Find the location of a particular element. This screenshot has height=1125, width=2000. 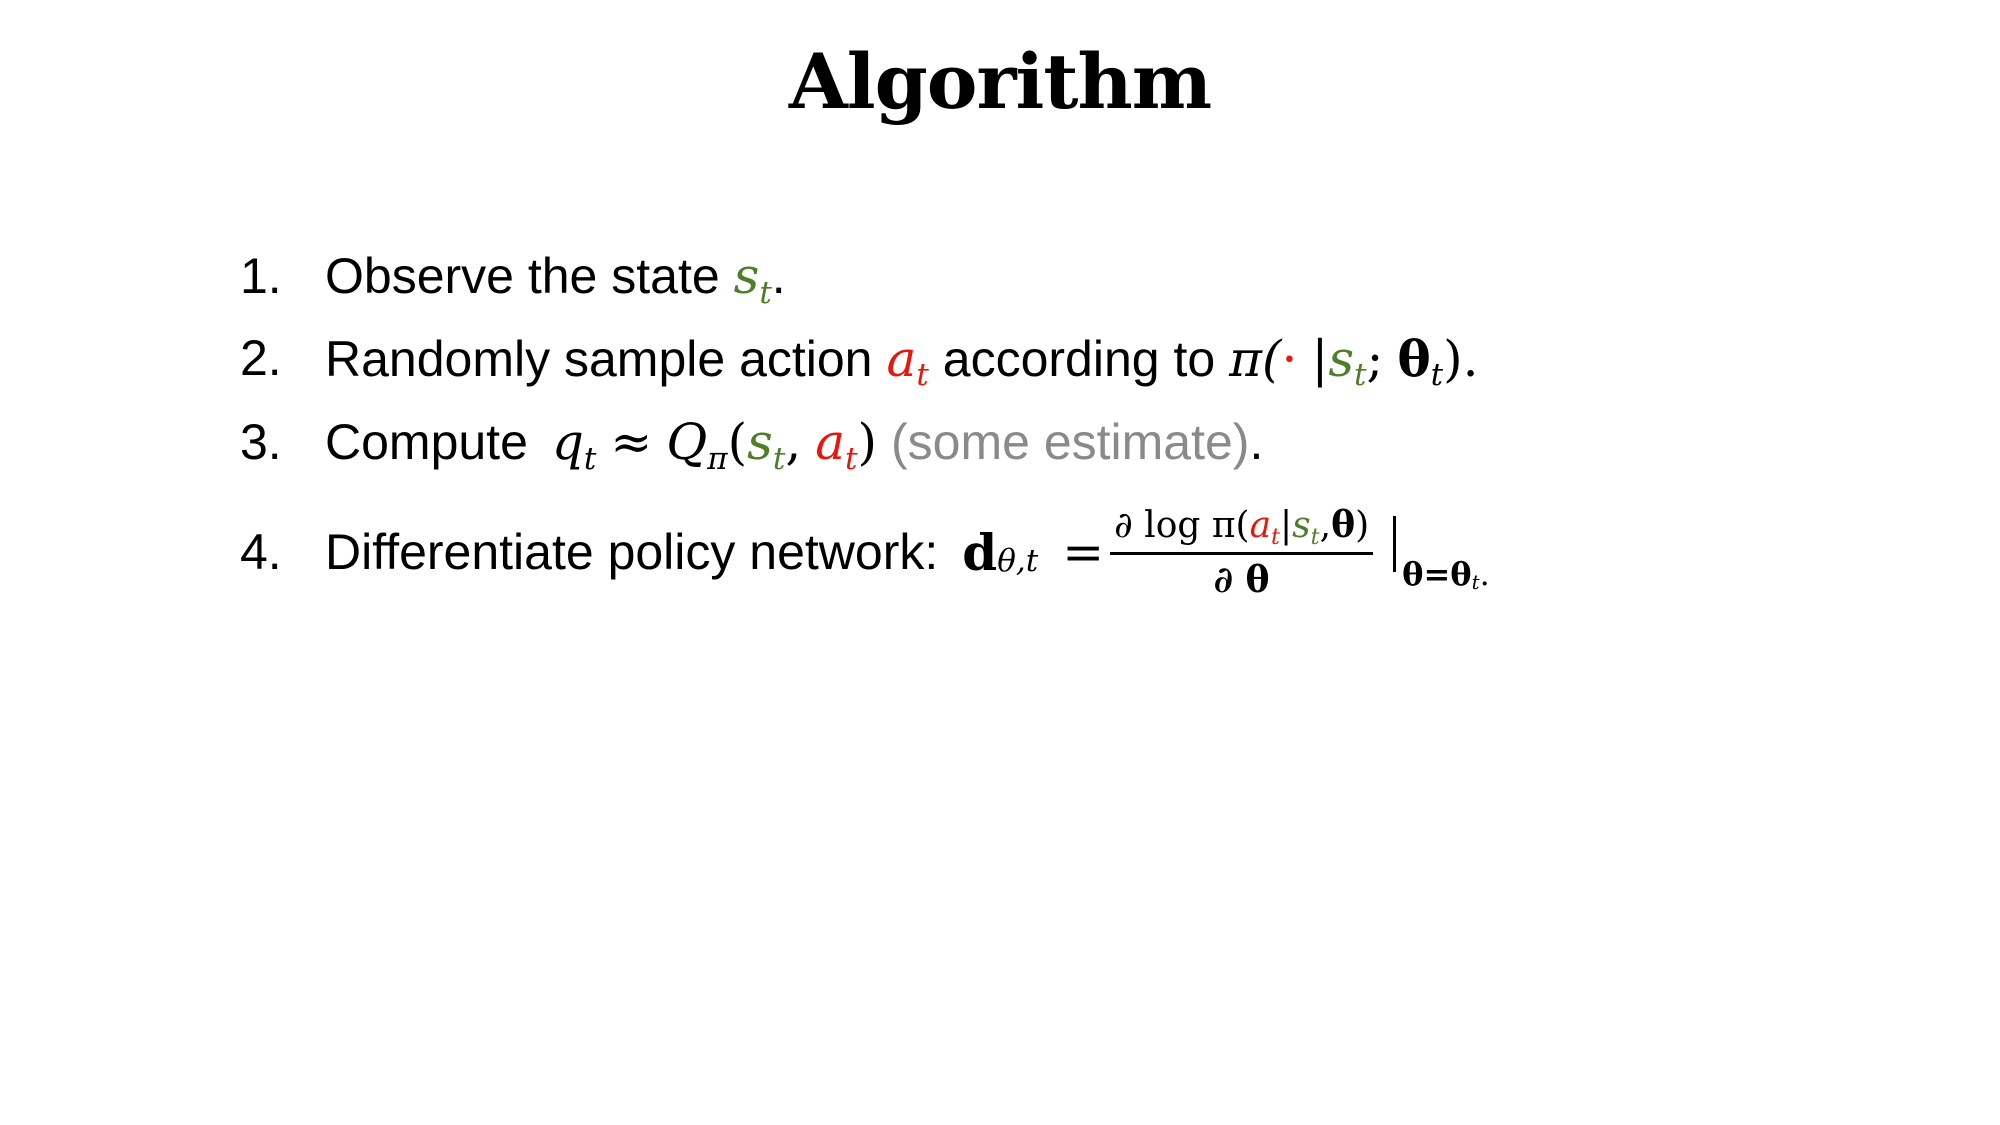

derivative-fraction: ∂ log π(at|st,θ) ∂ θ is located at coordinates (1242, 552).